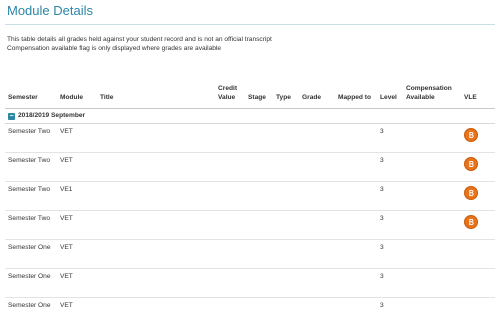 This screenshot has height=320, width=500. I want to click on header-title: Title, so click(156, 94).